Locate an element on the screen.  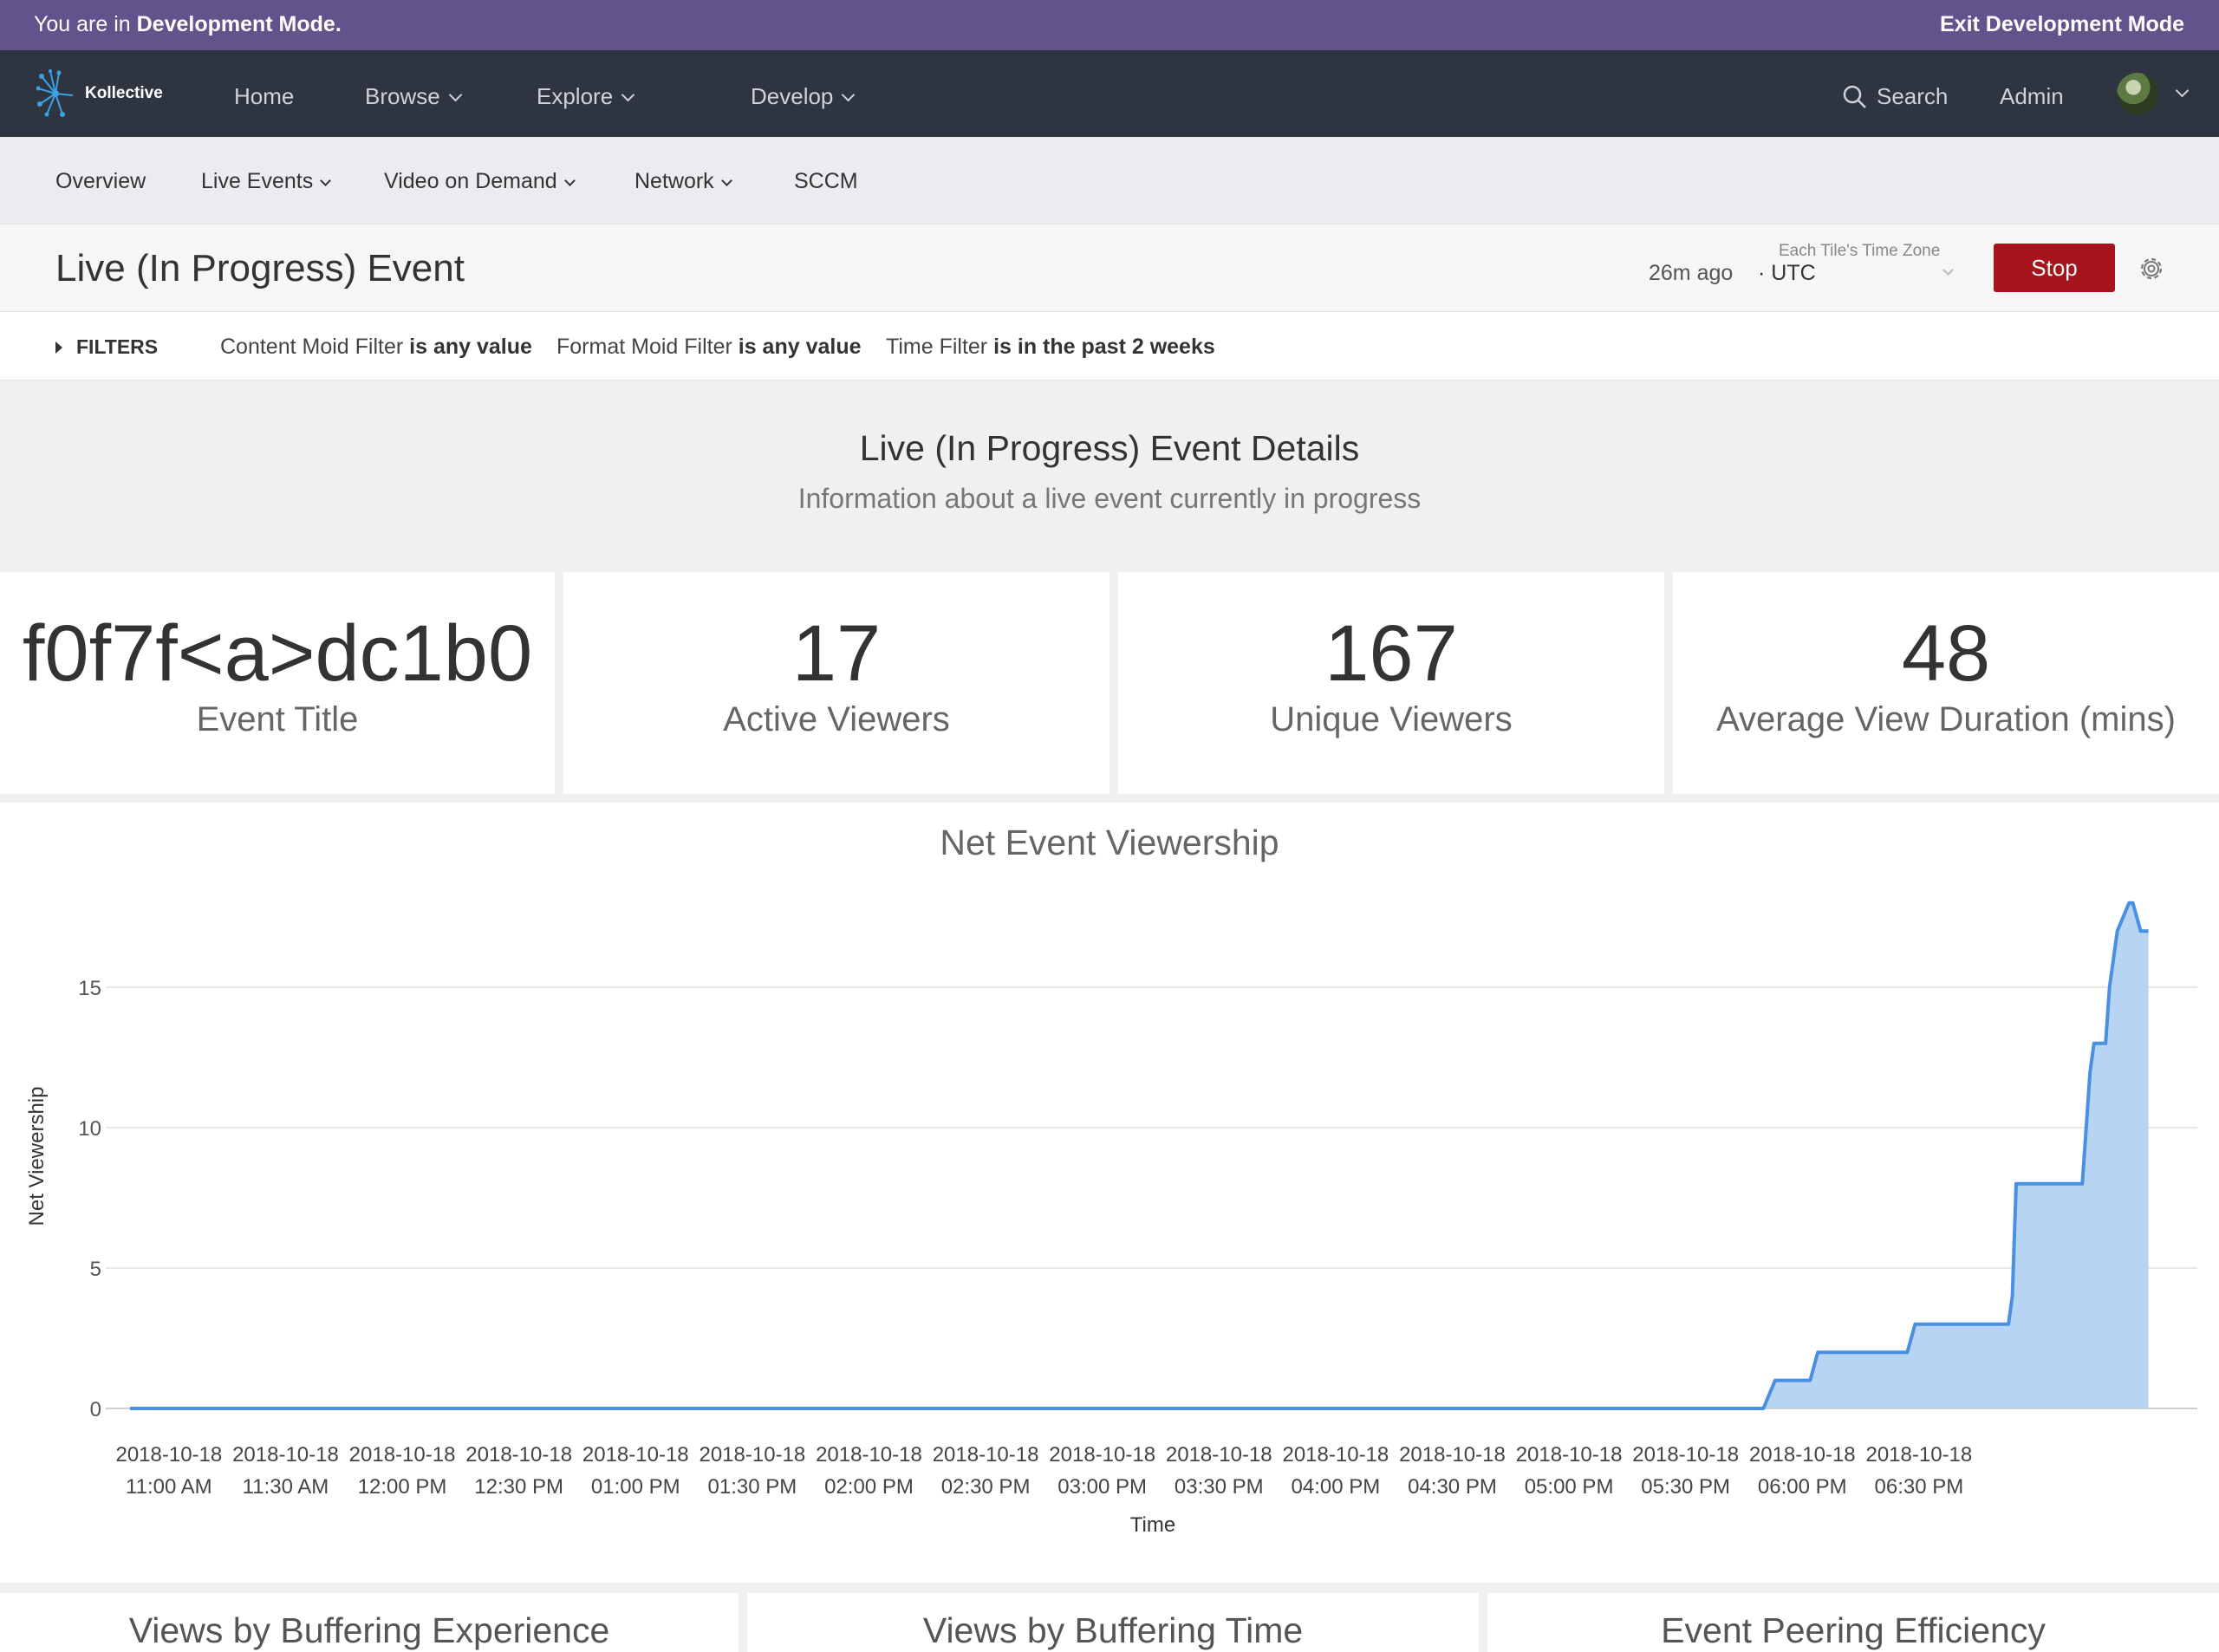
x-tick-time: 05:30 PM is located at coordinates (1685, 1487).